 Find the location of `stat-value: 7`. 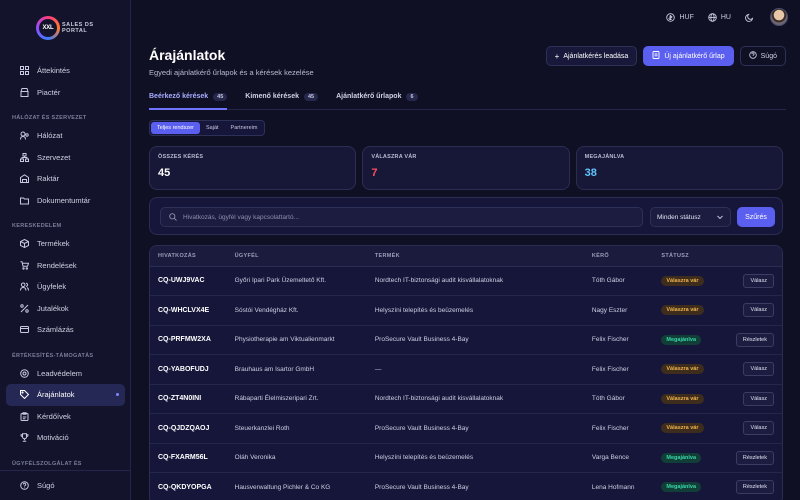

stat-value: 7 is located at coordinates (374, 173).